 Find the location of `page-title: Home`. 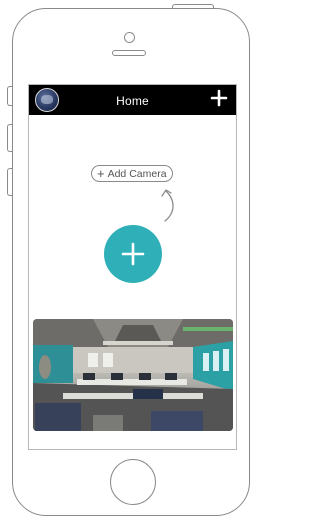

page-title: Home is located at coordinates (132, 101).